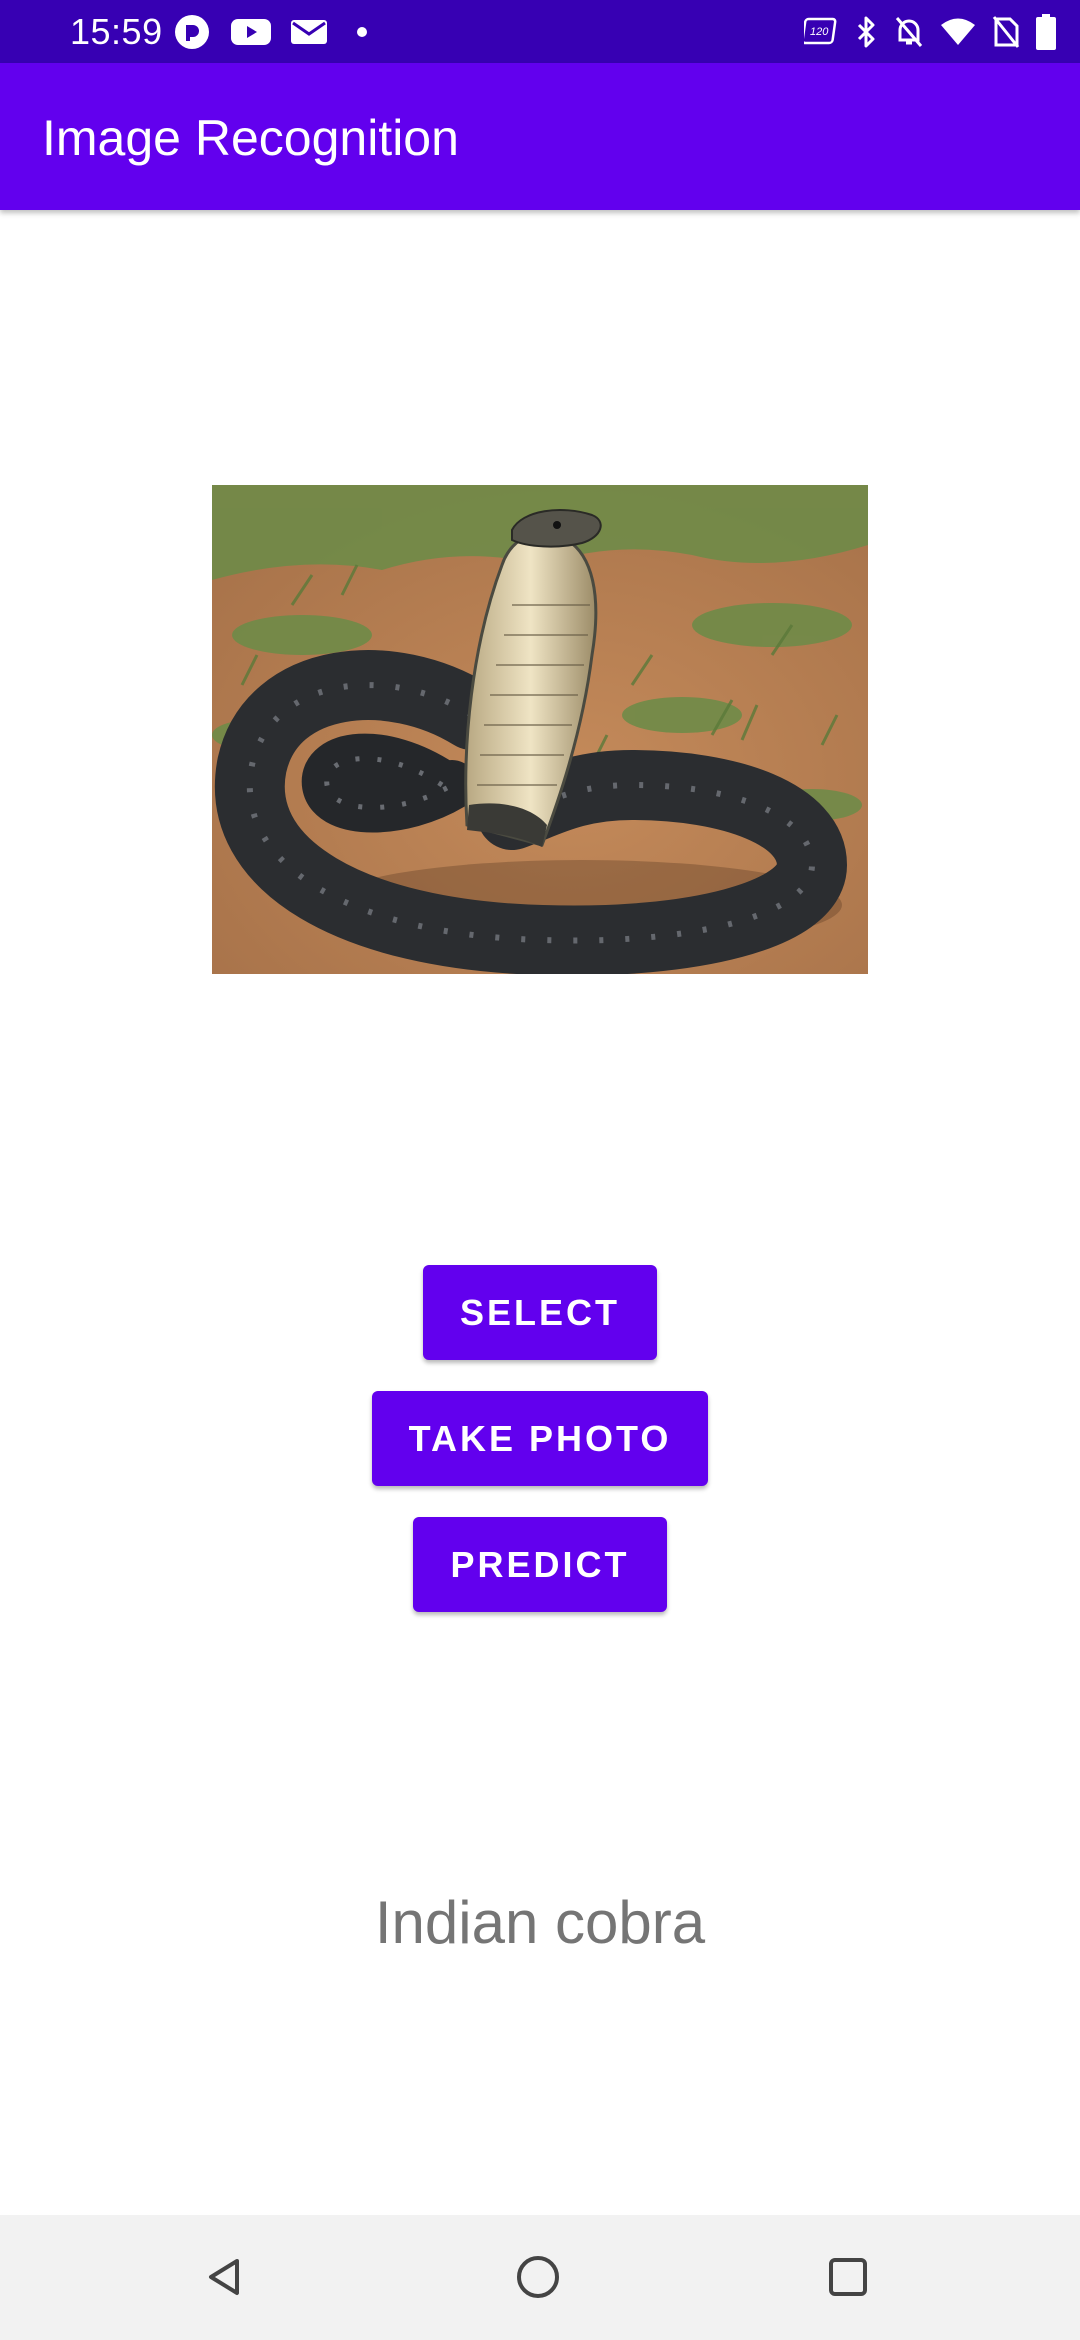 This screenshot has width=1080, height=2340. What do you see at coordinates (116, 31) in the screenshot?
I see `status-time: 15:59` at bounding box center [116, 31].